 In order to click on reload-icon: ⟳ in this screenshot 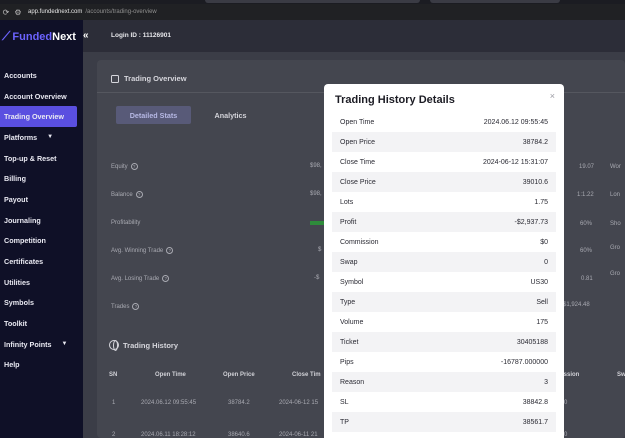, I will do `click(6, 12)`.